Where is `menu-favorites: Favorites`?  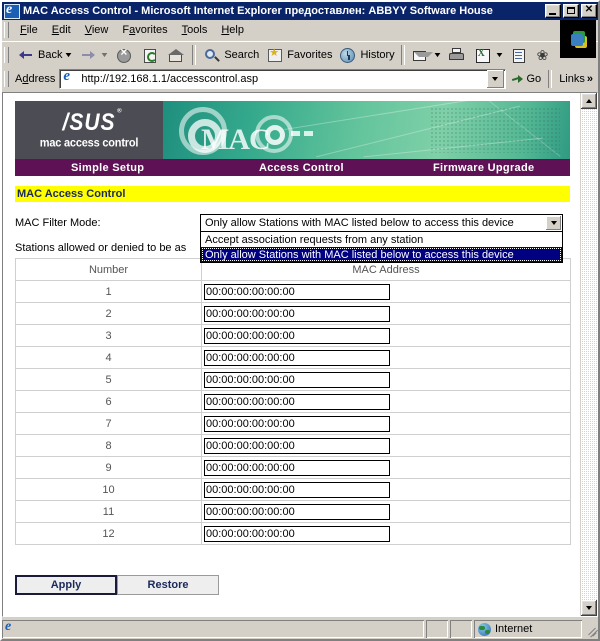 menu-favorites: Favorites is located at coordinates (144, 30).